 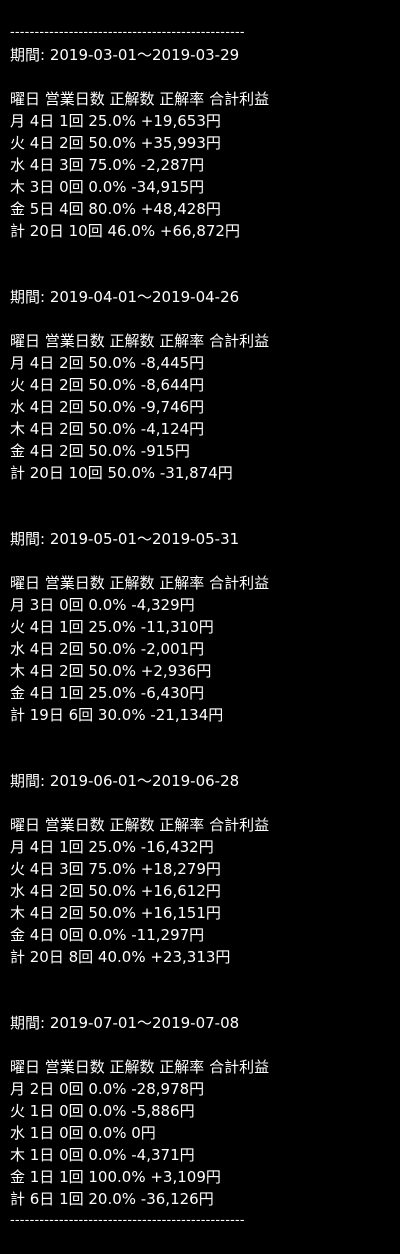 What do you see at coordinates (102, 1111) in the screenshot?
I see `table-row: 火 1日 0回 0.0% -5,886円` at bounding box center [102, 1111].